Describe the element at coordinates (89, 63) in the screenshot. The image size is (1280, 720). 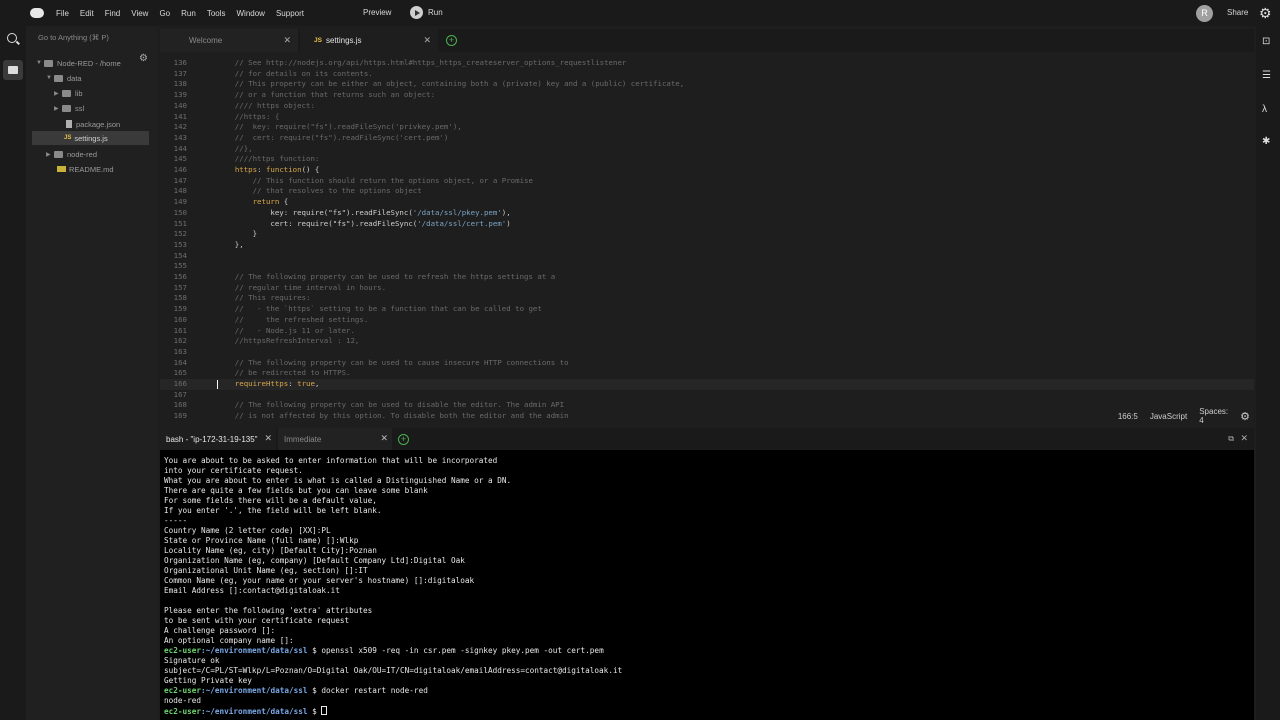
I see `tree-label: Node-RED - /home` at that location.